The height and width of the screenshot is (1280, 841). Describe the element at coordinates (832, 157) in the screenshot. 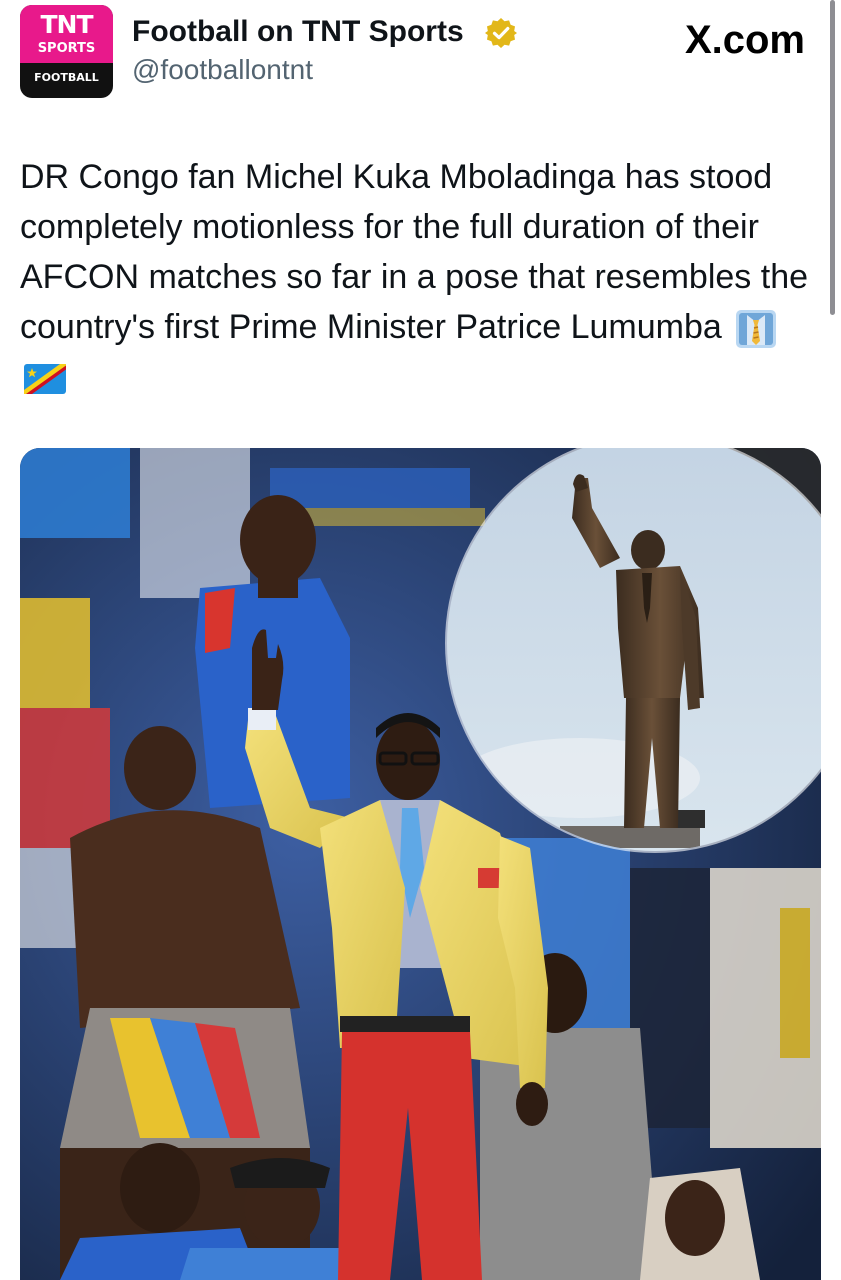

I see `scroll-indicator` at that location.